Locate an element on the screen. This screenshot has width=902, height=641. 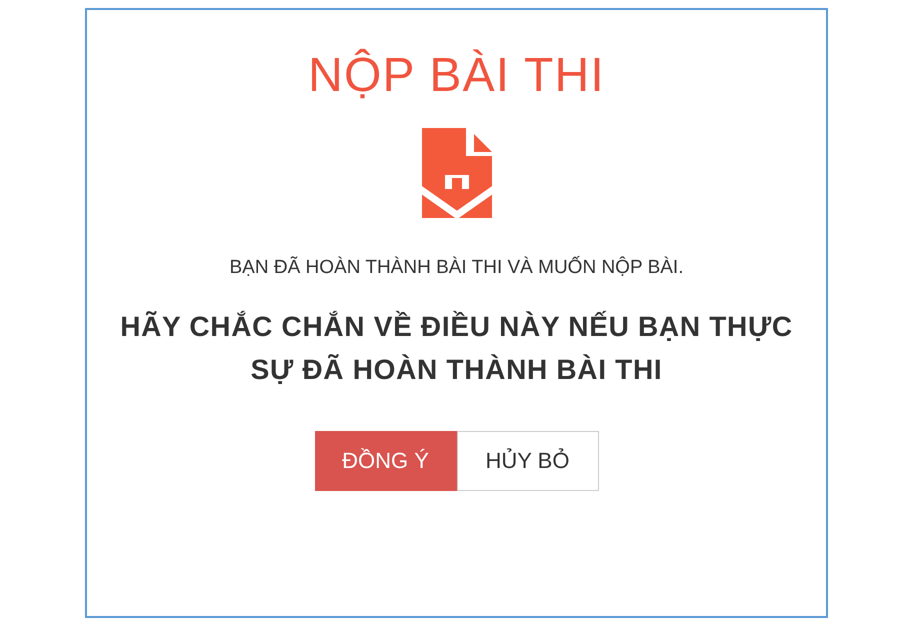
warning-text: HÃY CHẮC CHẮN VỀ ĐIỀU NÀY NẾU BẠN THỰC is located at coordinates (456, 327).